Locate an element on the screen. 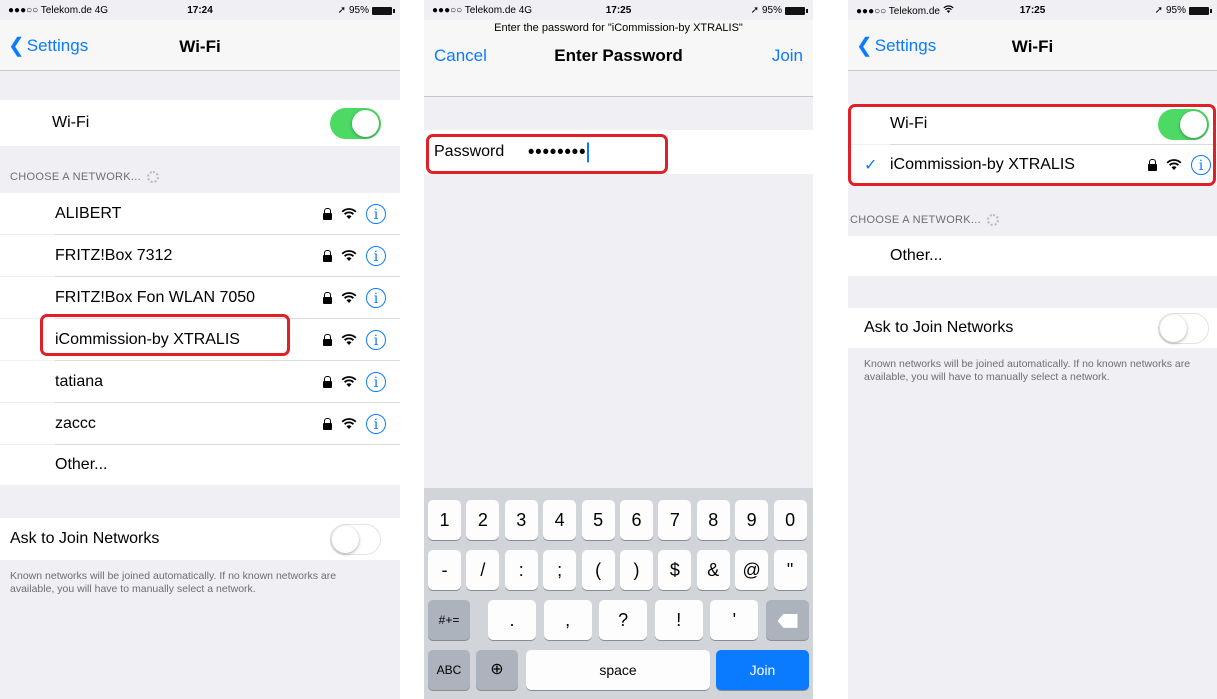 This screenshot has width=1217, height=699. key: " is located at coordinates (790, 570).